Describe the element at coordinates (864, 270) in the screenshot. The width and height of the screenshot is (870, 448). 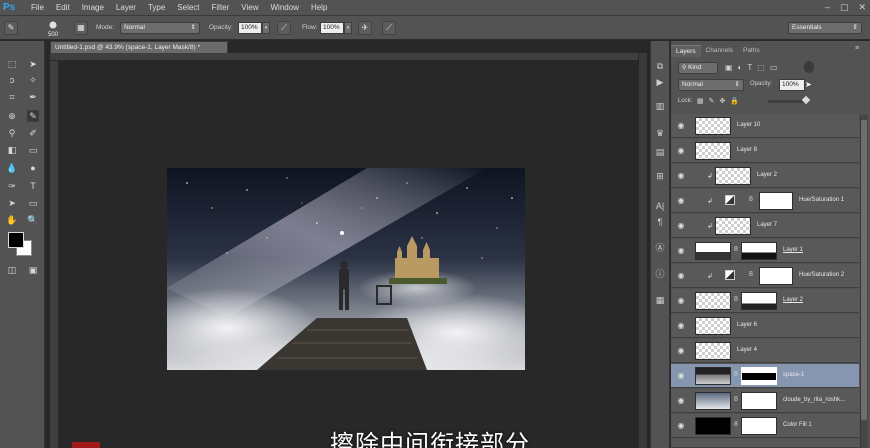
I see `layers-scrollbar-thumb` at that location.